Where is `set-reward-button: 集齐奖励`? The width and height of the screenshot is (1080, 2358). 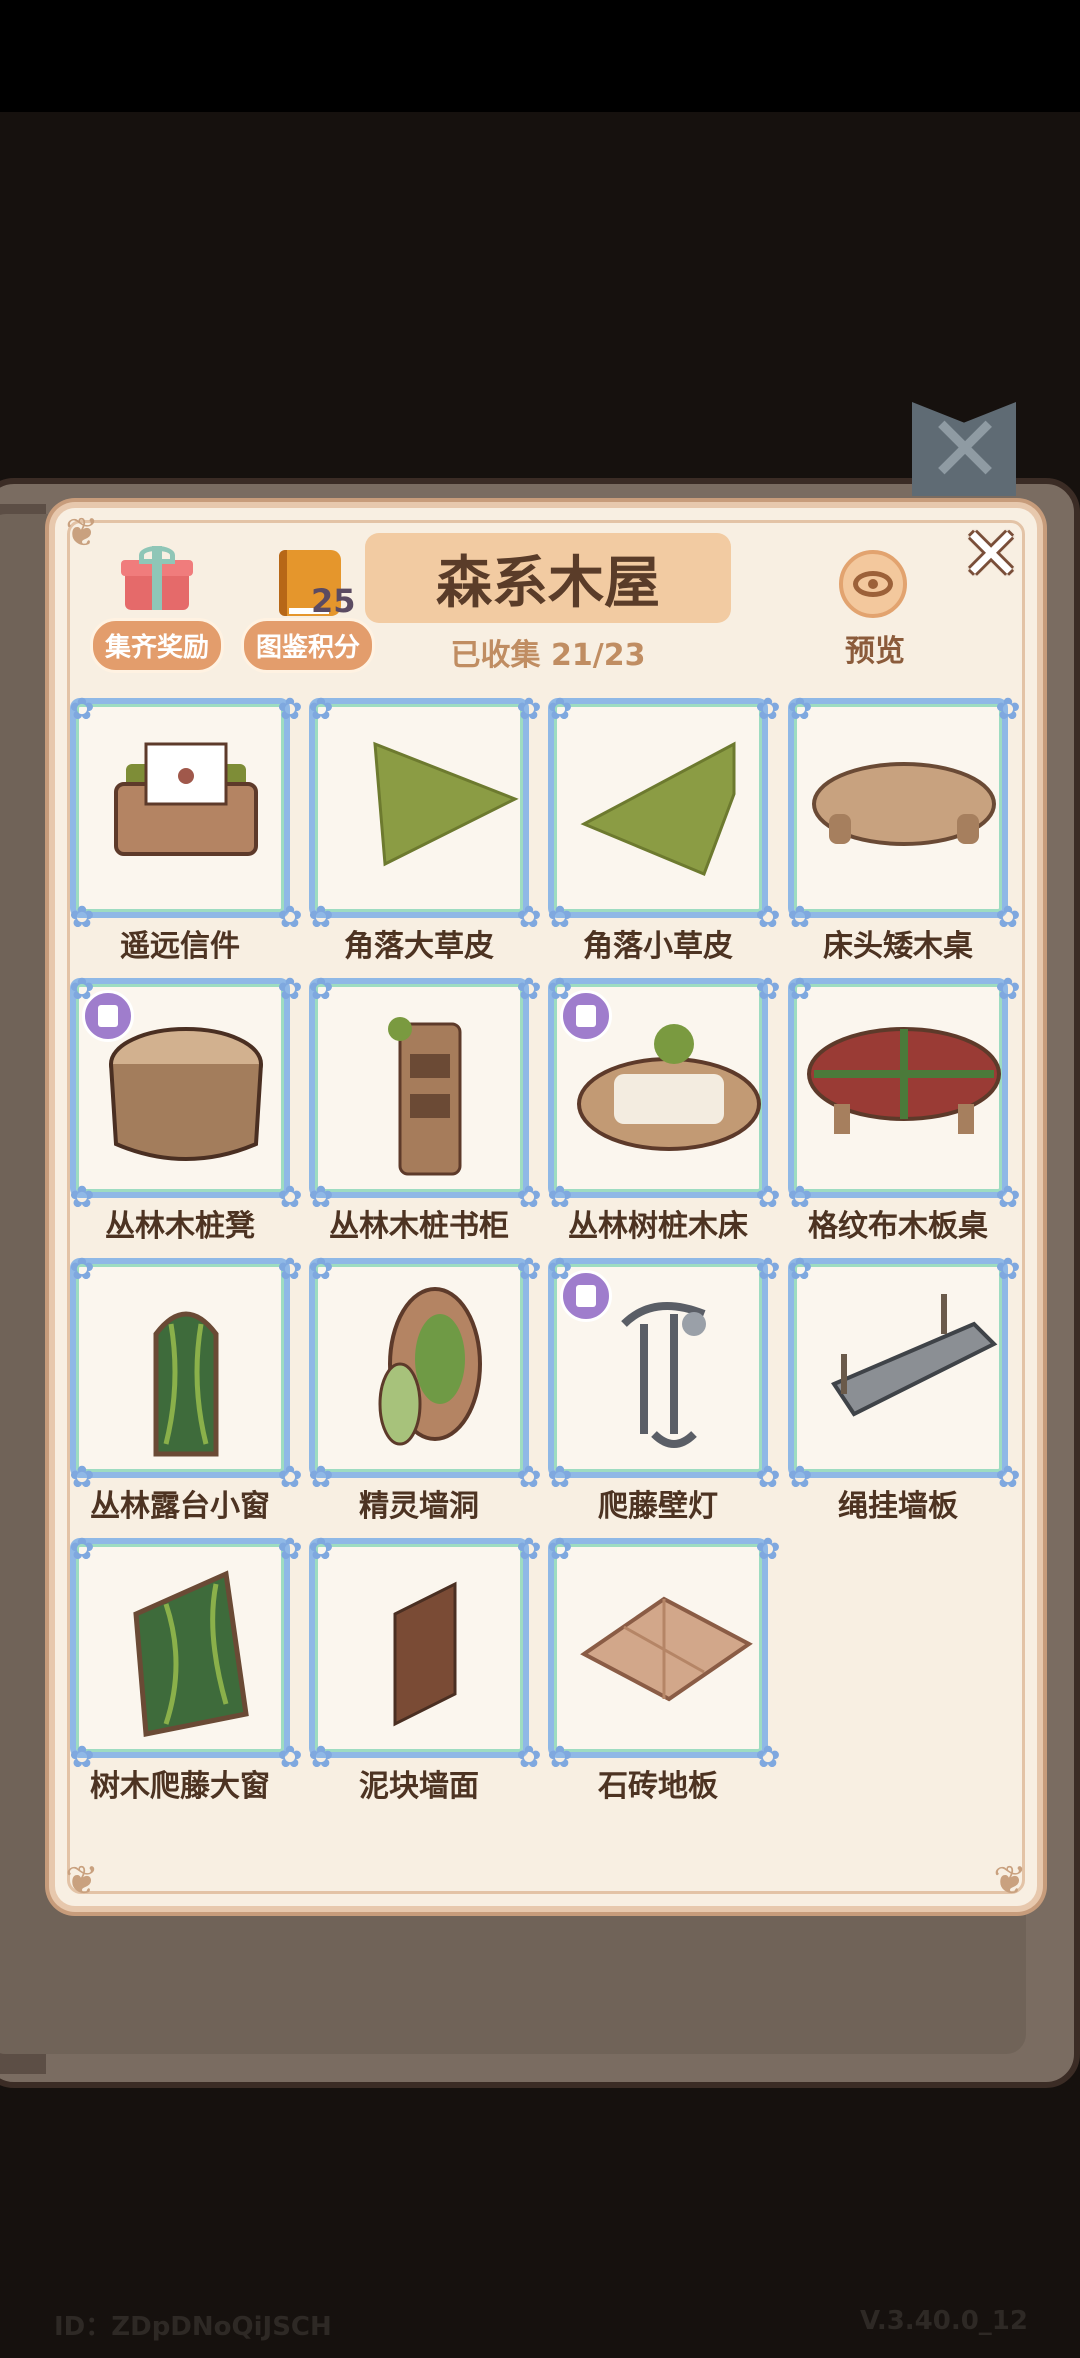
set-reward-button: 集齐奖励 is located at coordinates (157, 605).